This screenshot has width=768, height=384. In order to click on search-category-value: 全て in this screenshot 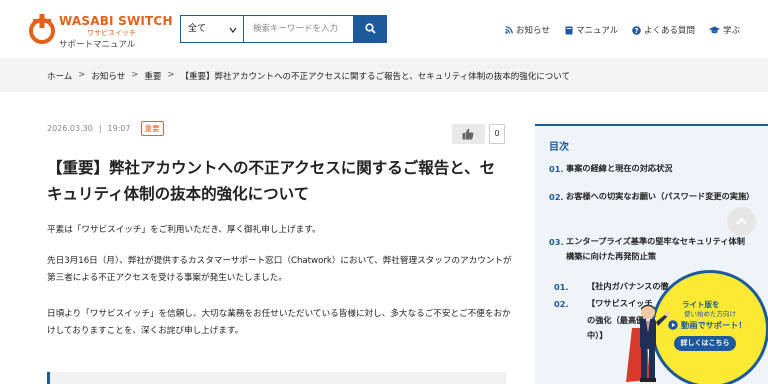, I will do `click(197, 29)`.